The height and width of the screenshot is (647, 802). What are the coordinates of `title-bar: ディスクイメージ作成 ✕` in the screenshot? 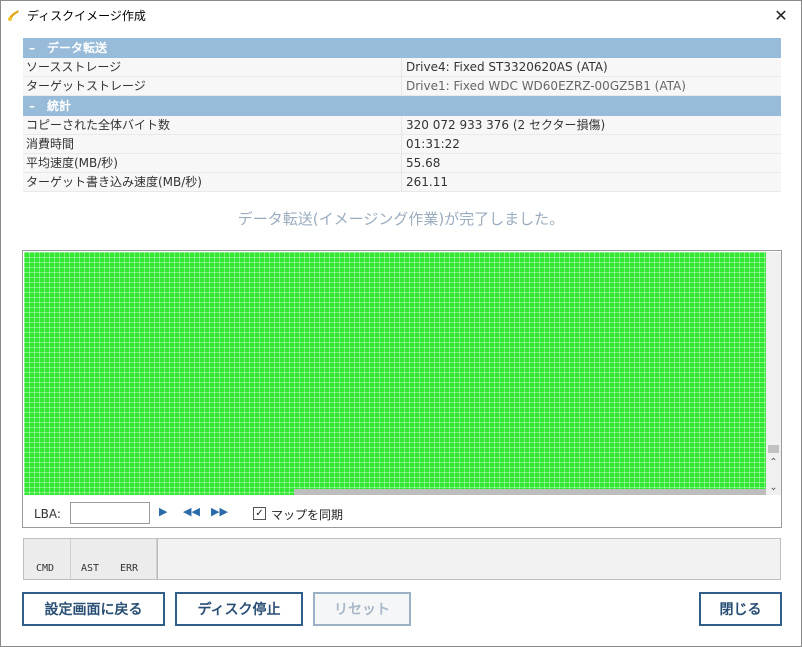 It's located at (401, 15).